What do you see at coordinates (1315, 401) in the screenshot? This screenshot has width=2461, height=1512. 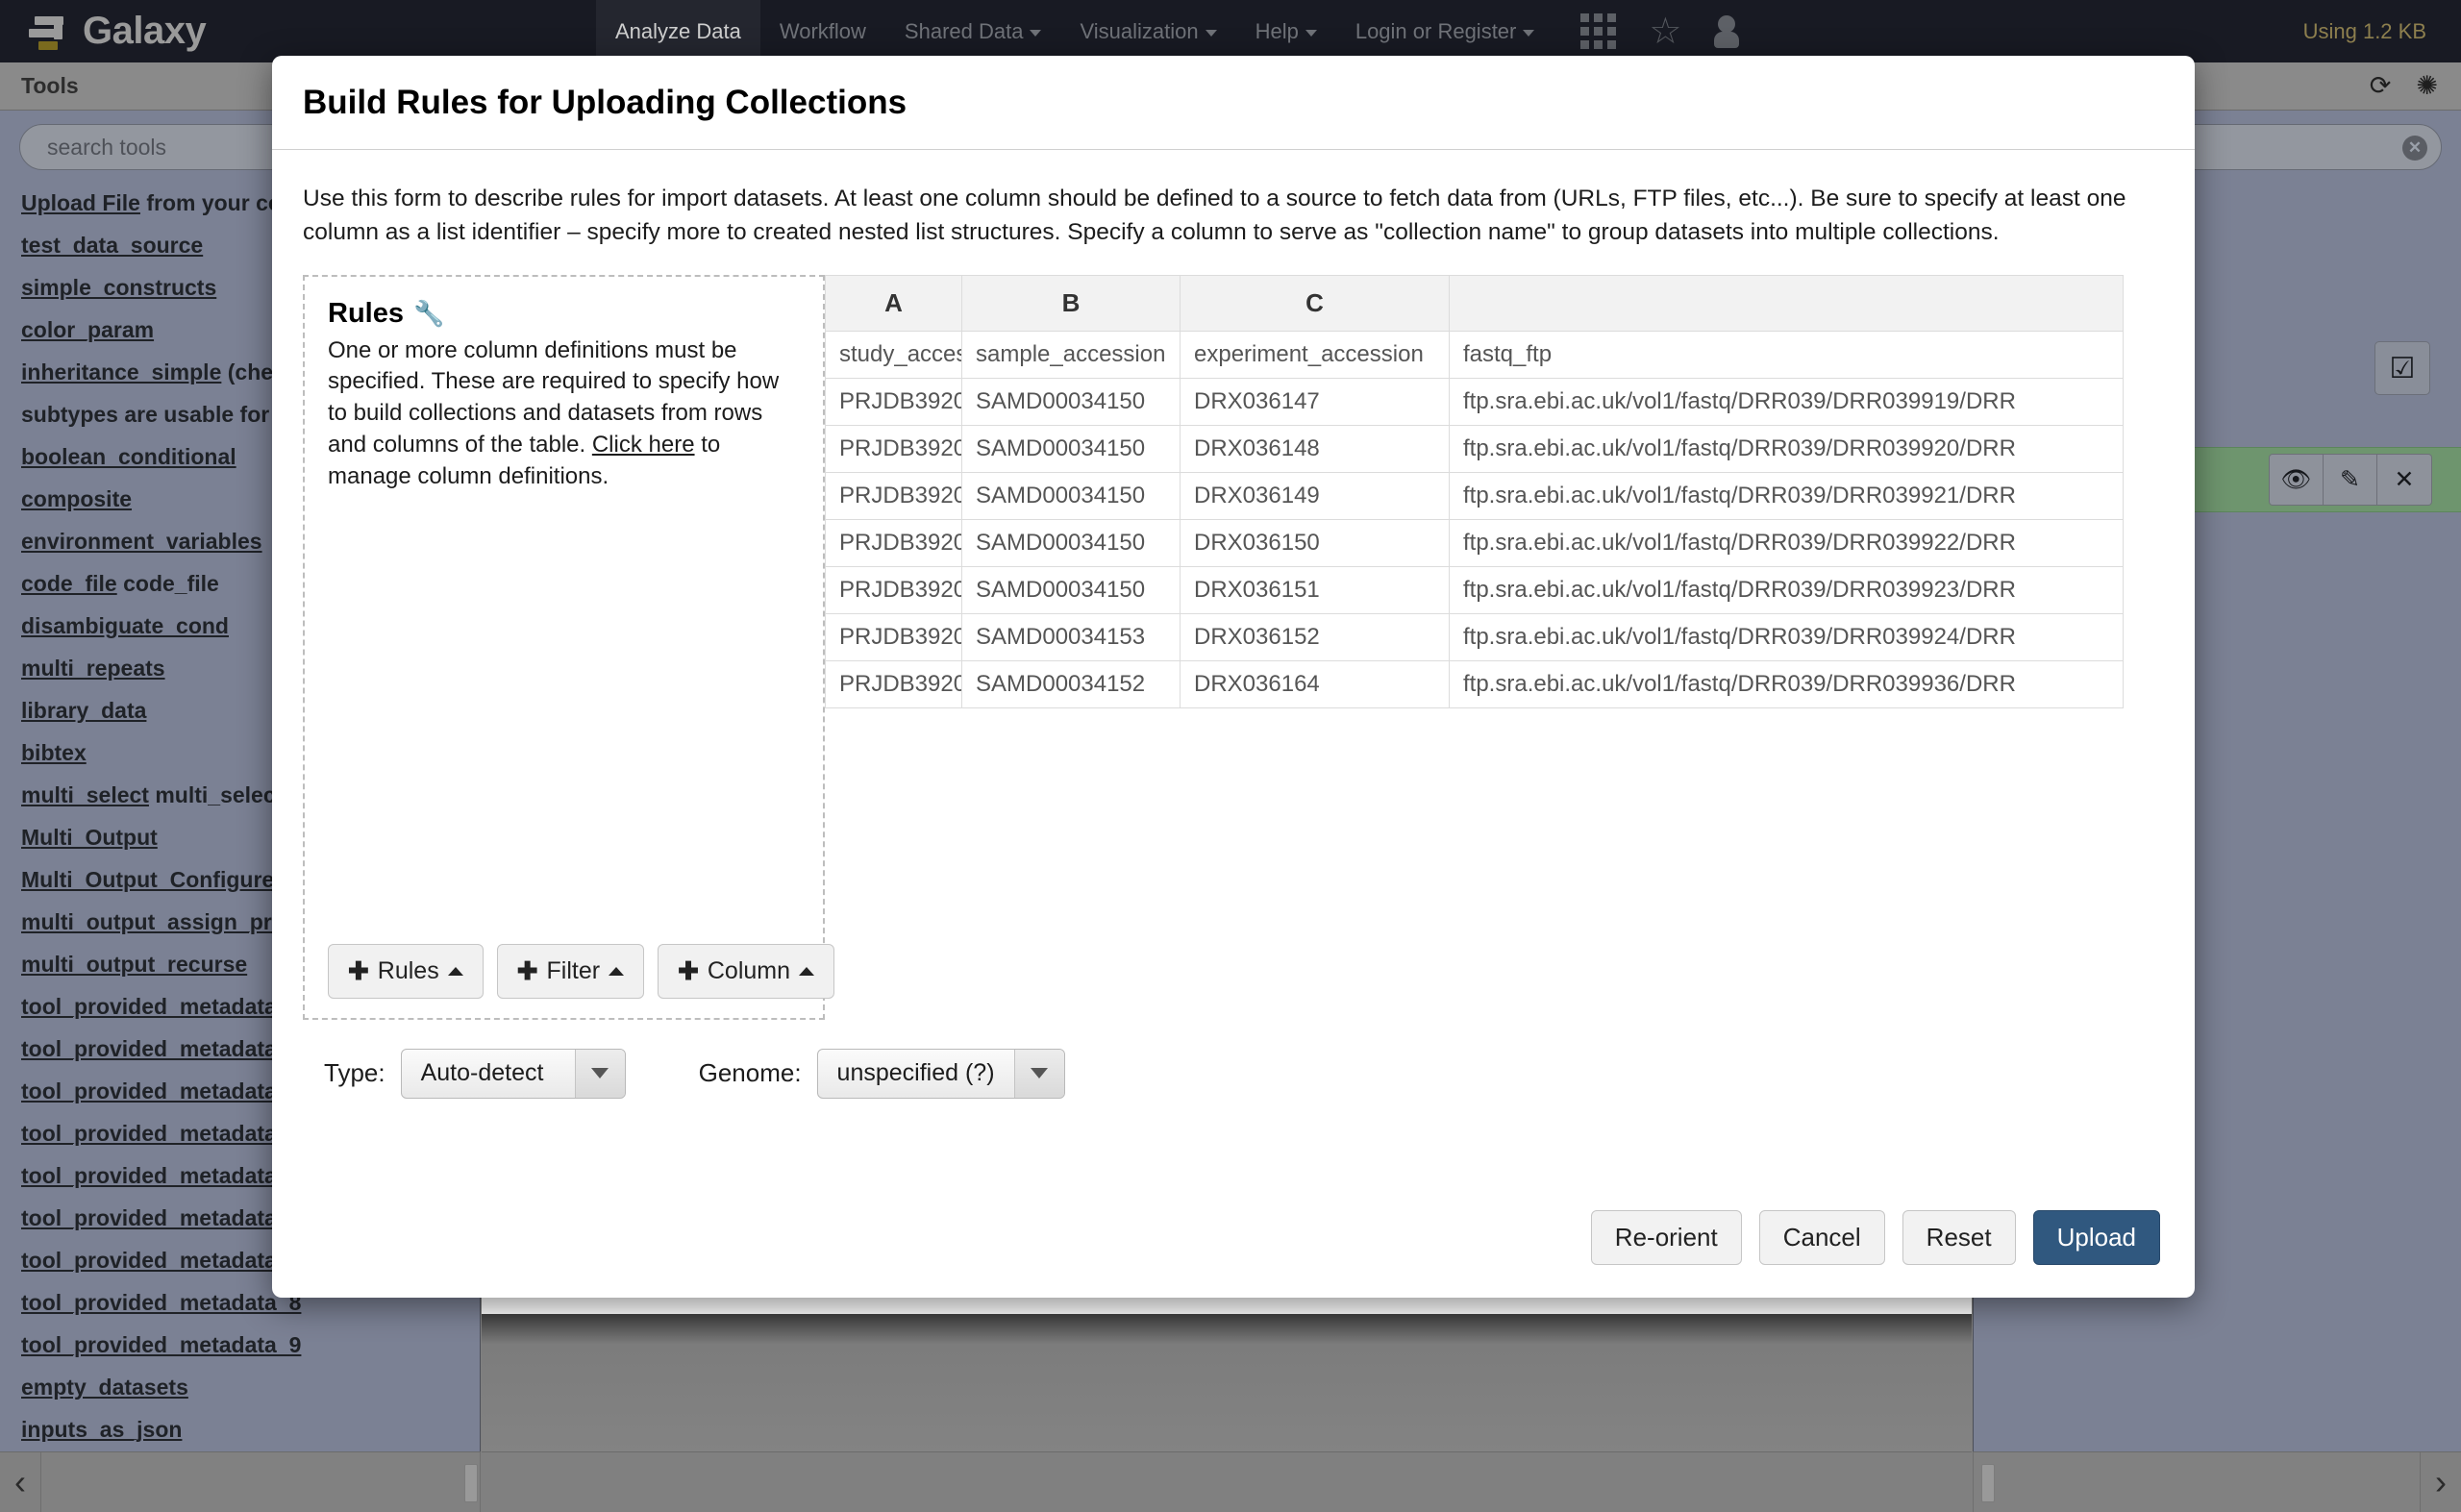 I see `table-cell: DRX036147` at bounding box center [1315, 401].